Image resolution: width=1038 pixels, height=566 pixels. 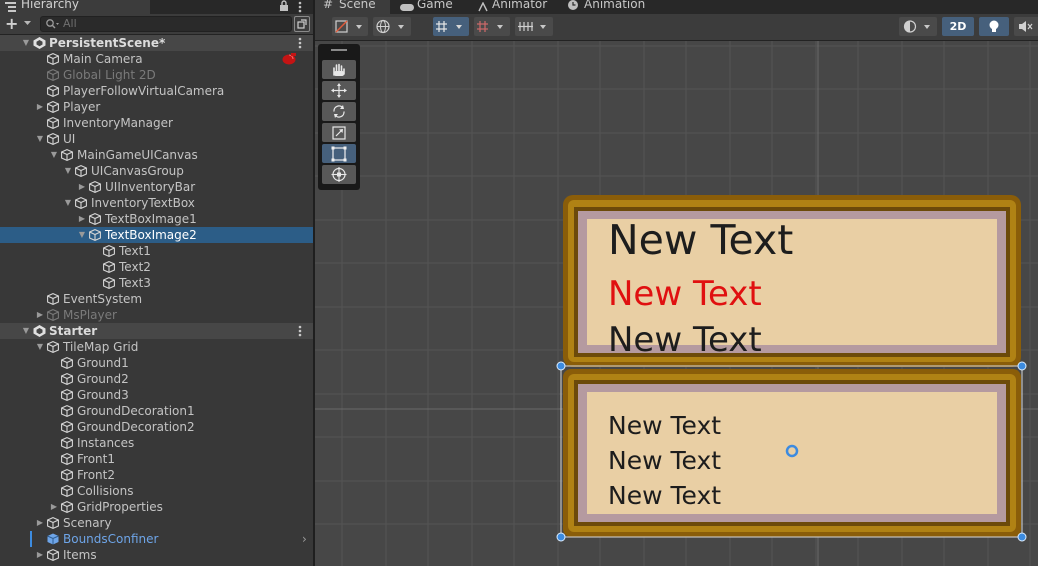 What do you see at coordinates (156, 331) in the screenshot?
I see `scene-row: ▼ Starter` at bounding box center [156, 331].